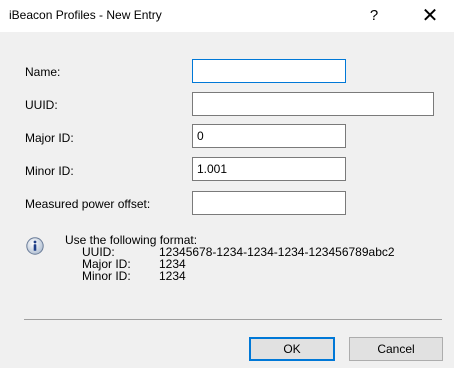 The image size is (454, 368). What do you see at coordinates (43, 72) in the screenshot?
I see `name-label: Name:` at bounding box center [43, 72].